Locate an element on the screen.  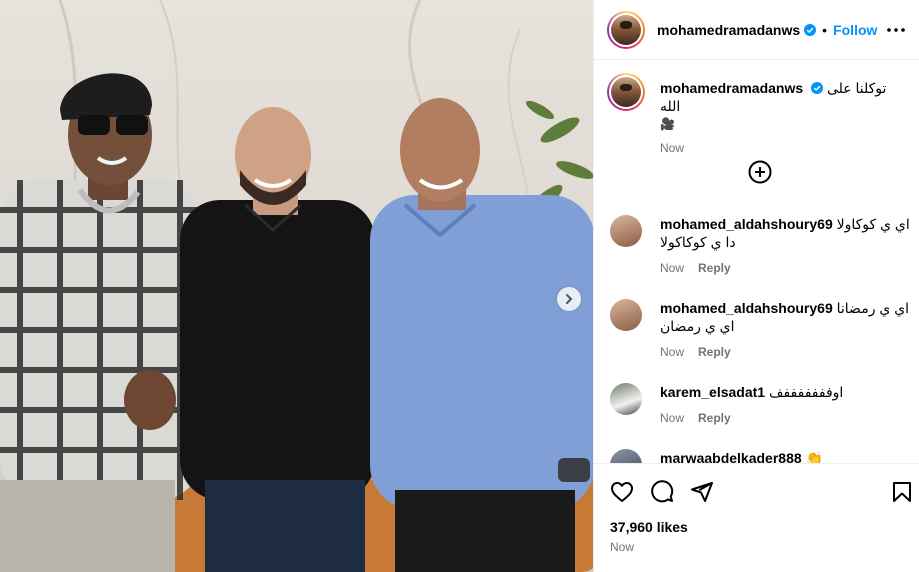
comment-icon is located at coordinates (662, 492).